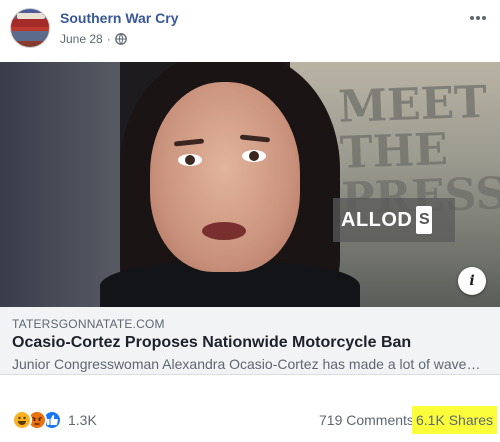  I want to click on page-name-link: Southern War Cry, so click(119, 18).